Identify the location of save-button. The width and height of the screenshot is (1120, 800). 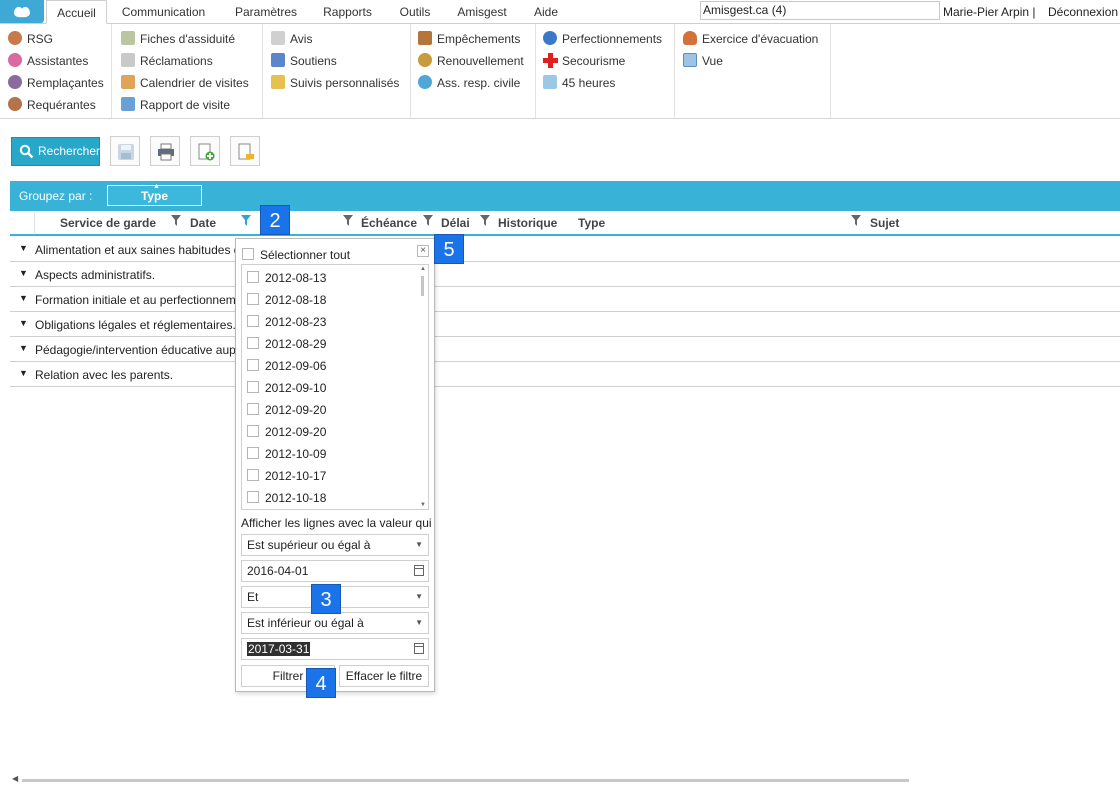
(125, 151).